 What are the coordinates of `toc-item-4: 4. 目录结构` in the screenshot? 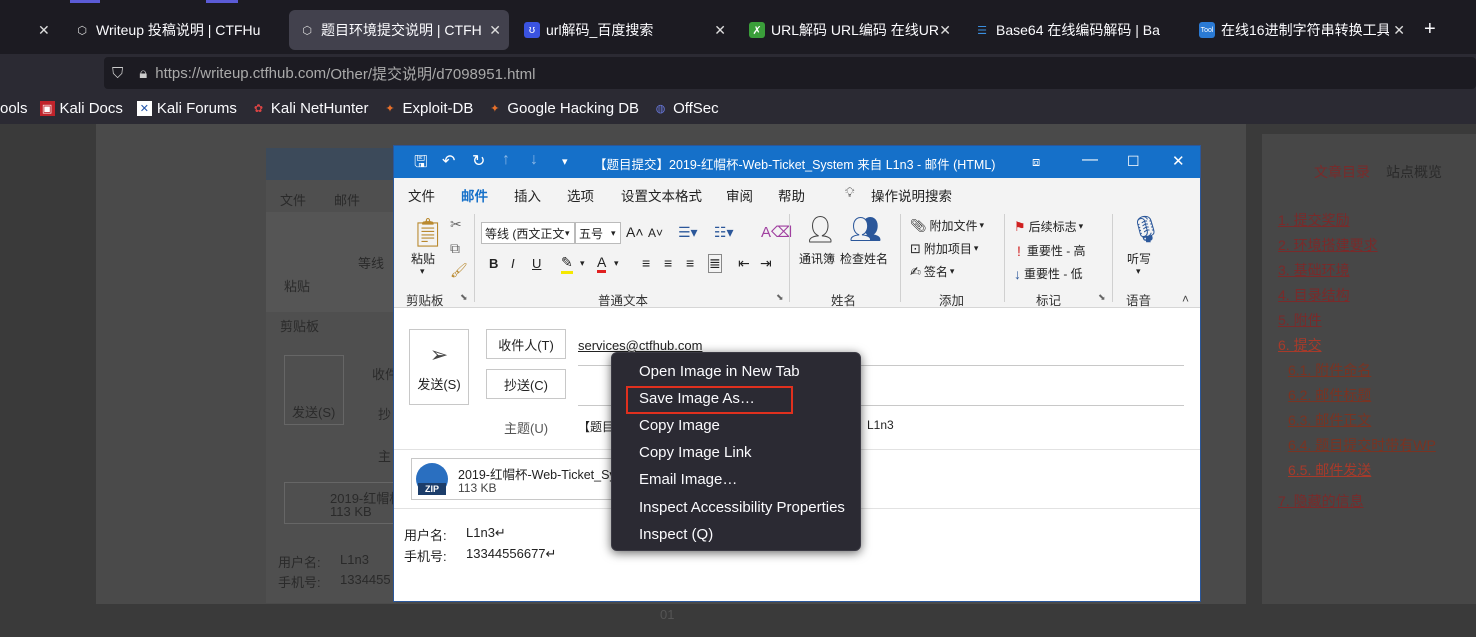 It's located at (1314, 295).